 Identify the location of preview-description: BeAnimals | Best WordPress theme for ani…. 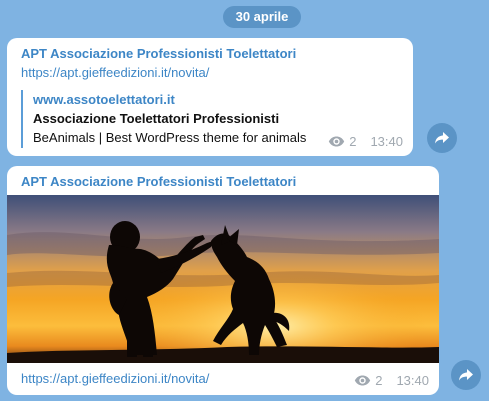
(170, 137).